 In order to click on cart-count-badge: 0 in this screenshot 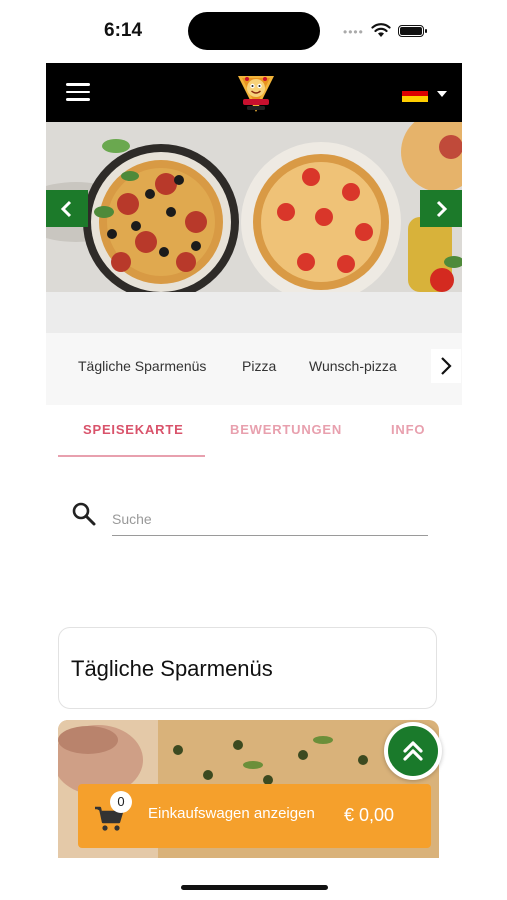, I will do `click(121, 802)`.